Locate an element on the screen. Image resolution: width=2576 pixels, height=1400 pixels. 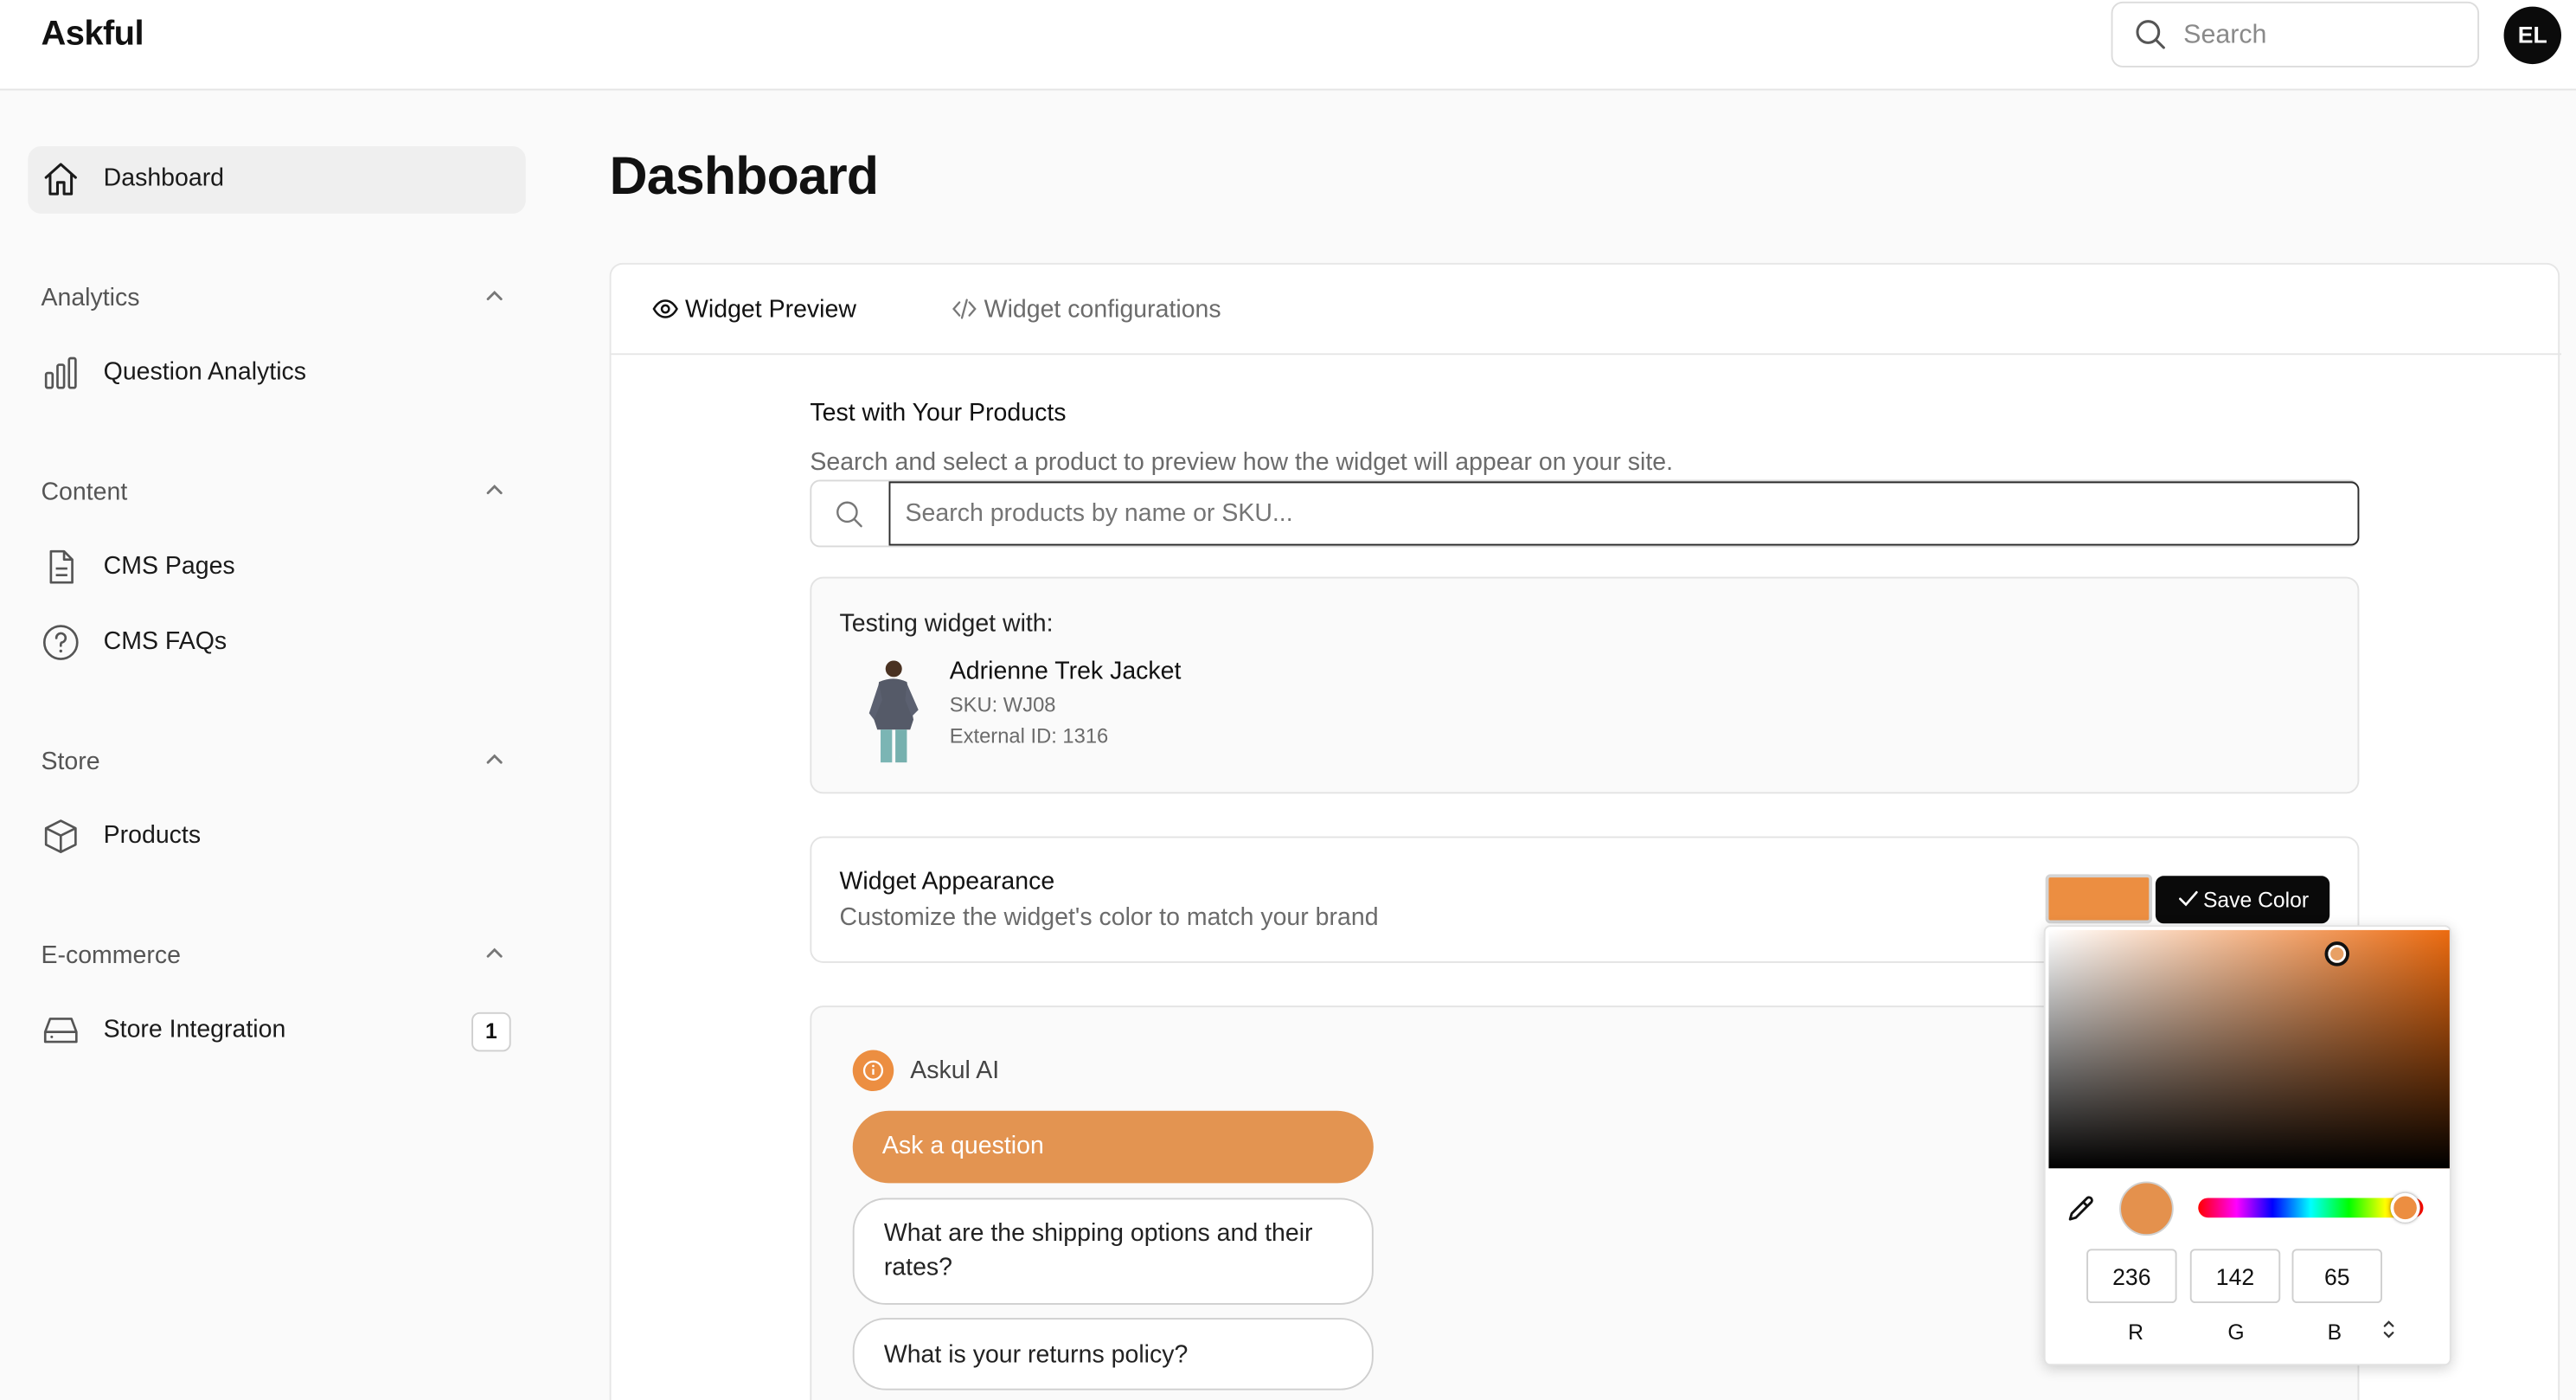
global-search: Search is located at coordinates (2295, 34).